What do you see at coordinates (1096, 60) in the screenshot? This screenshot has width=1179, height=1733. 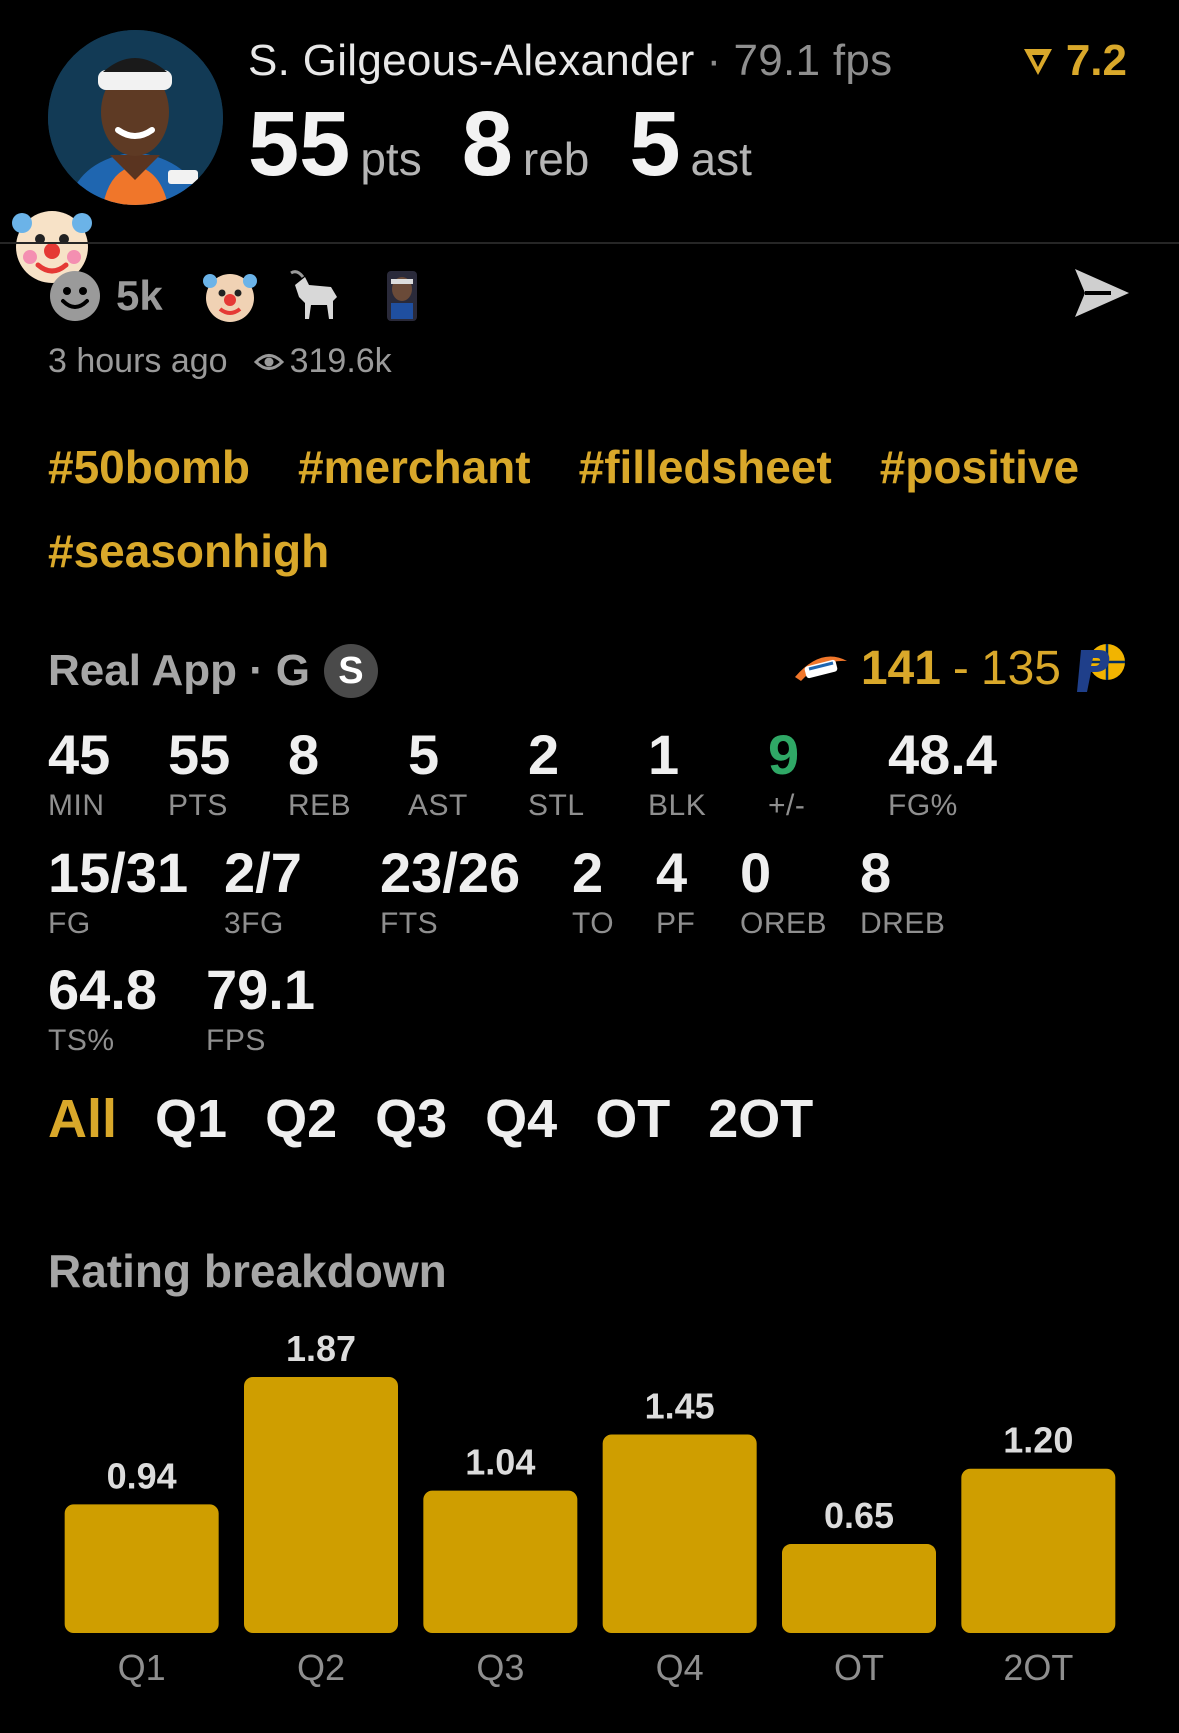 I see `rating-value: 7.2` at bounding box center [1096, 60].